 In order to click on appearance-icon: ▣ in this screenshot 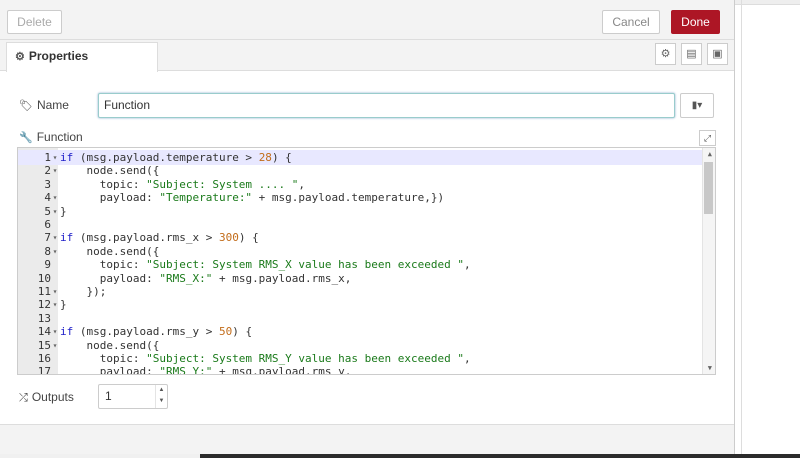, I will do `click(717, 54)`.